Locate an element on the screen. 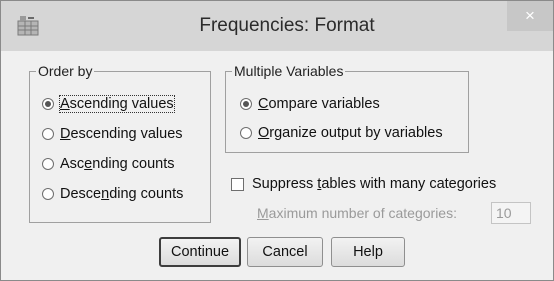 Image resolution: width=554 pixels, height=281 pixels. max-categories-label: Maximum number of categories: is located at coordinates (357, 213).